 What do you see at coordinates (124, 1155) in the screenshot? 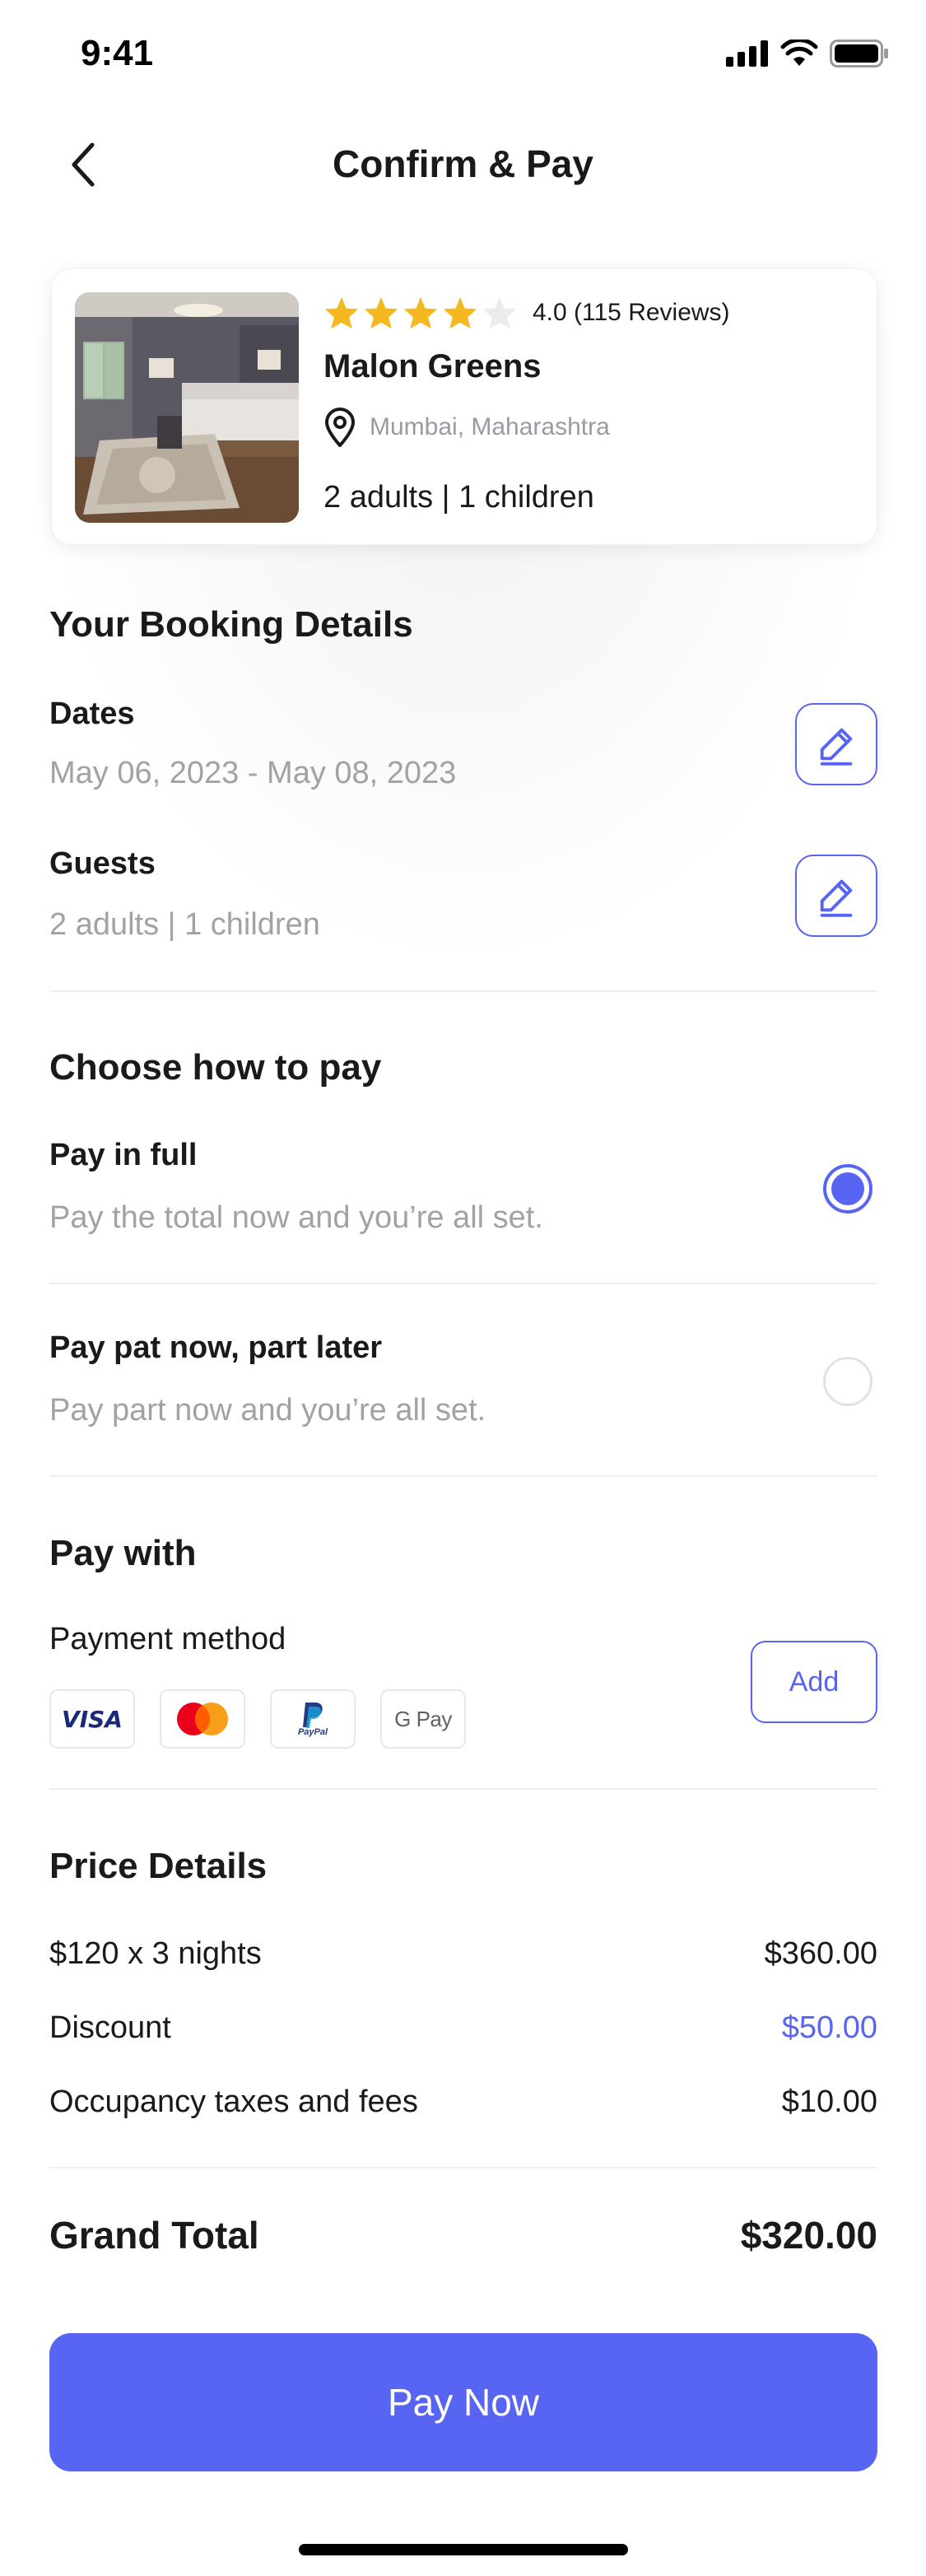
I see `pay-full-label: Pay in full` at bounding box center [124, 1155].